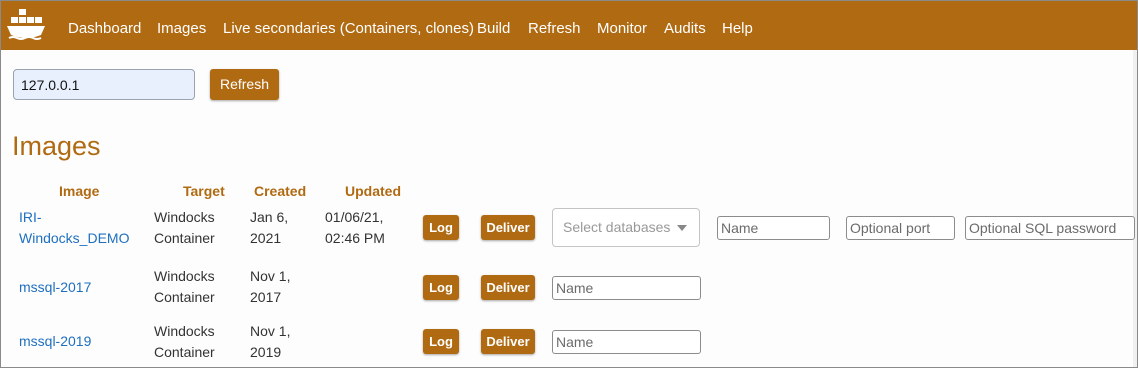 Image resolution: width=1138 pixels, height=368 pixels. I want to click on nav-help: Help, so click(737, 28).